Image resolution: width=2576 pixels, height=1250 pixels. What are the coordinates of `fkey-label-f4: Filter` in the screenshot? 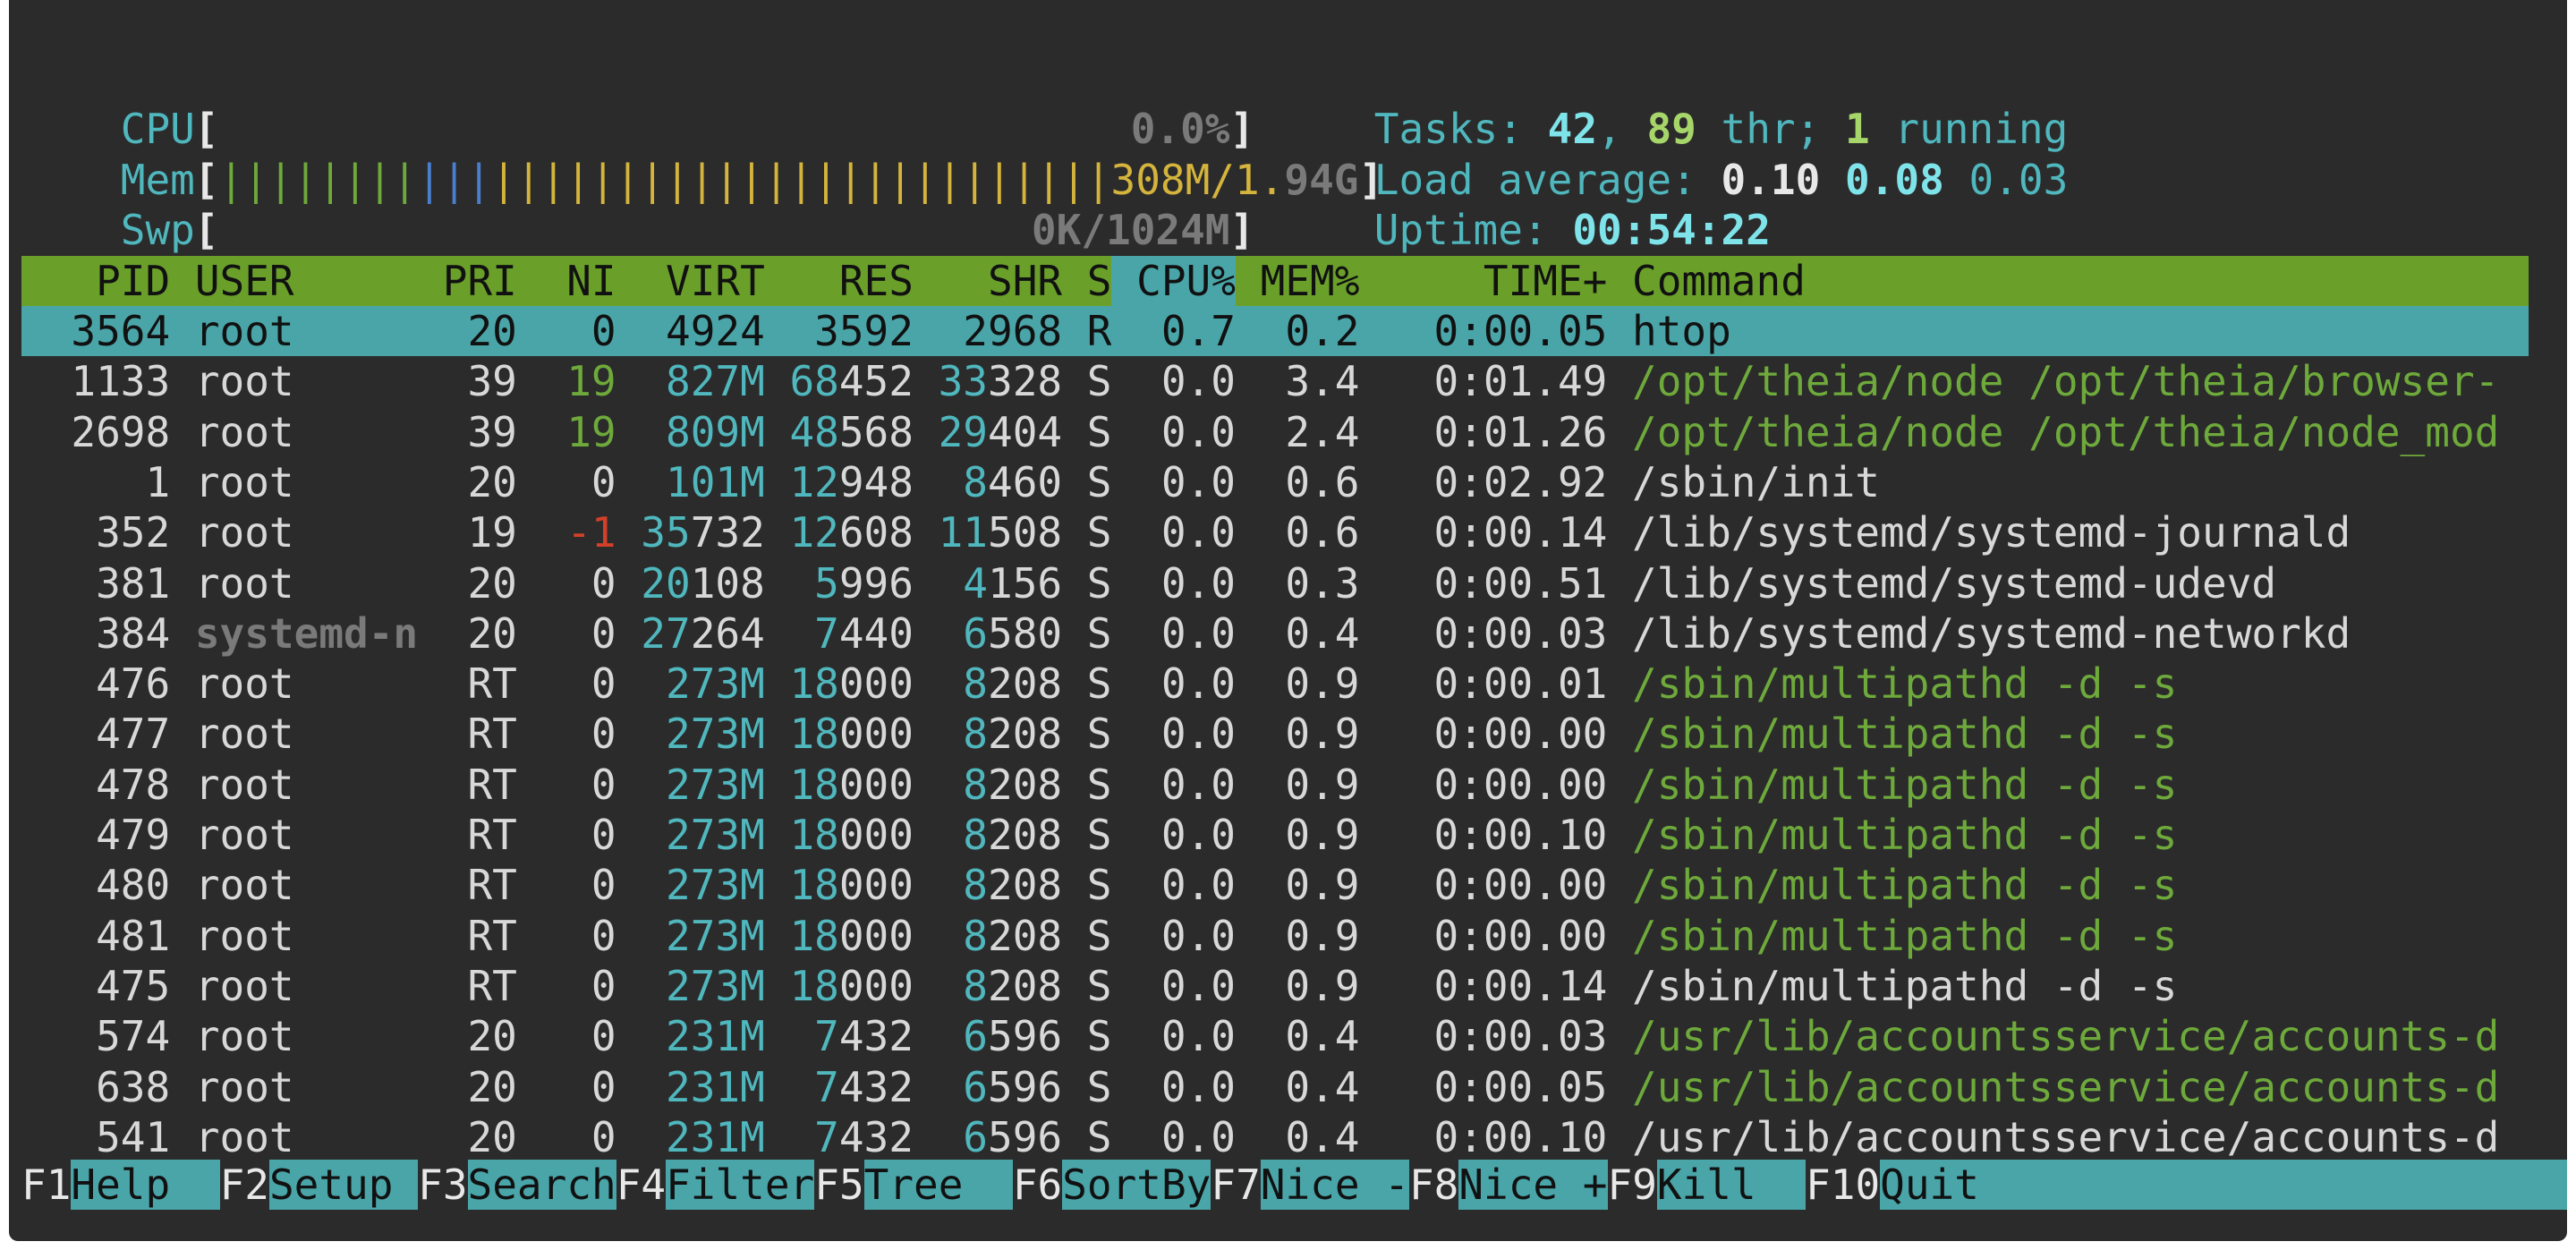 It's located at (740, 1185).